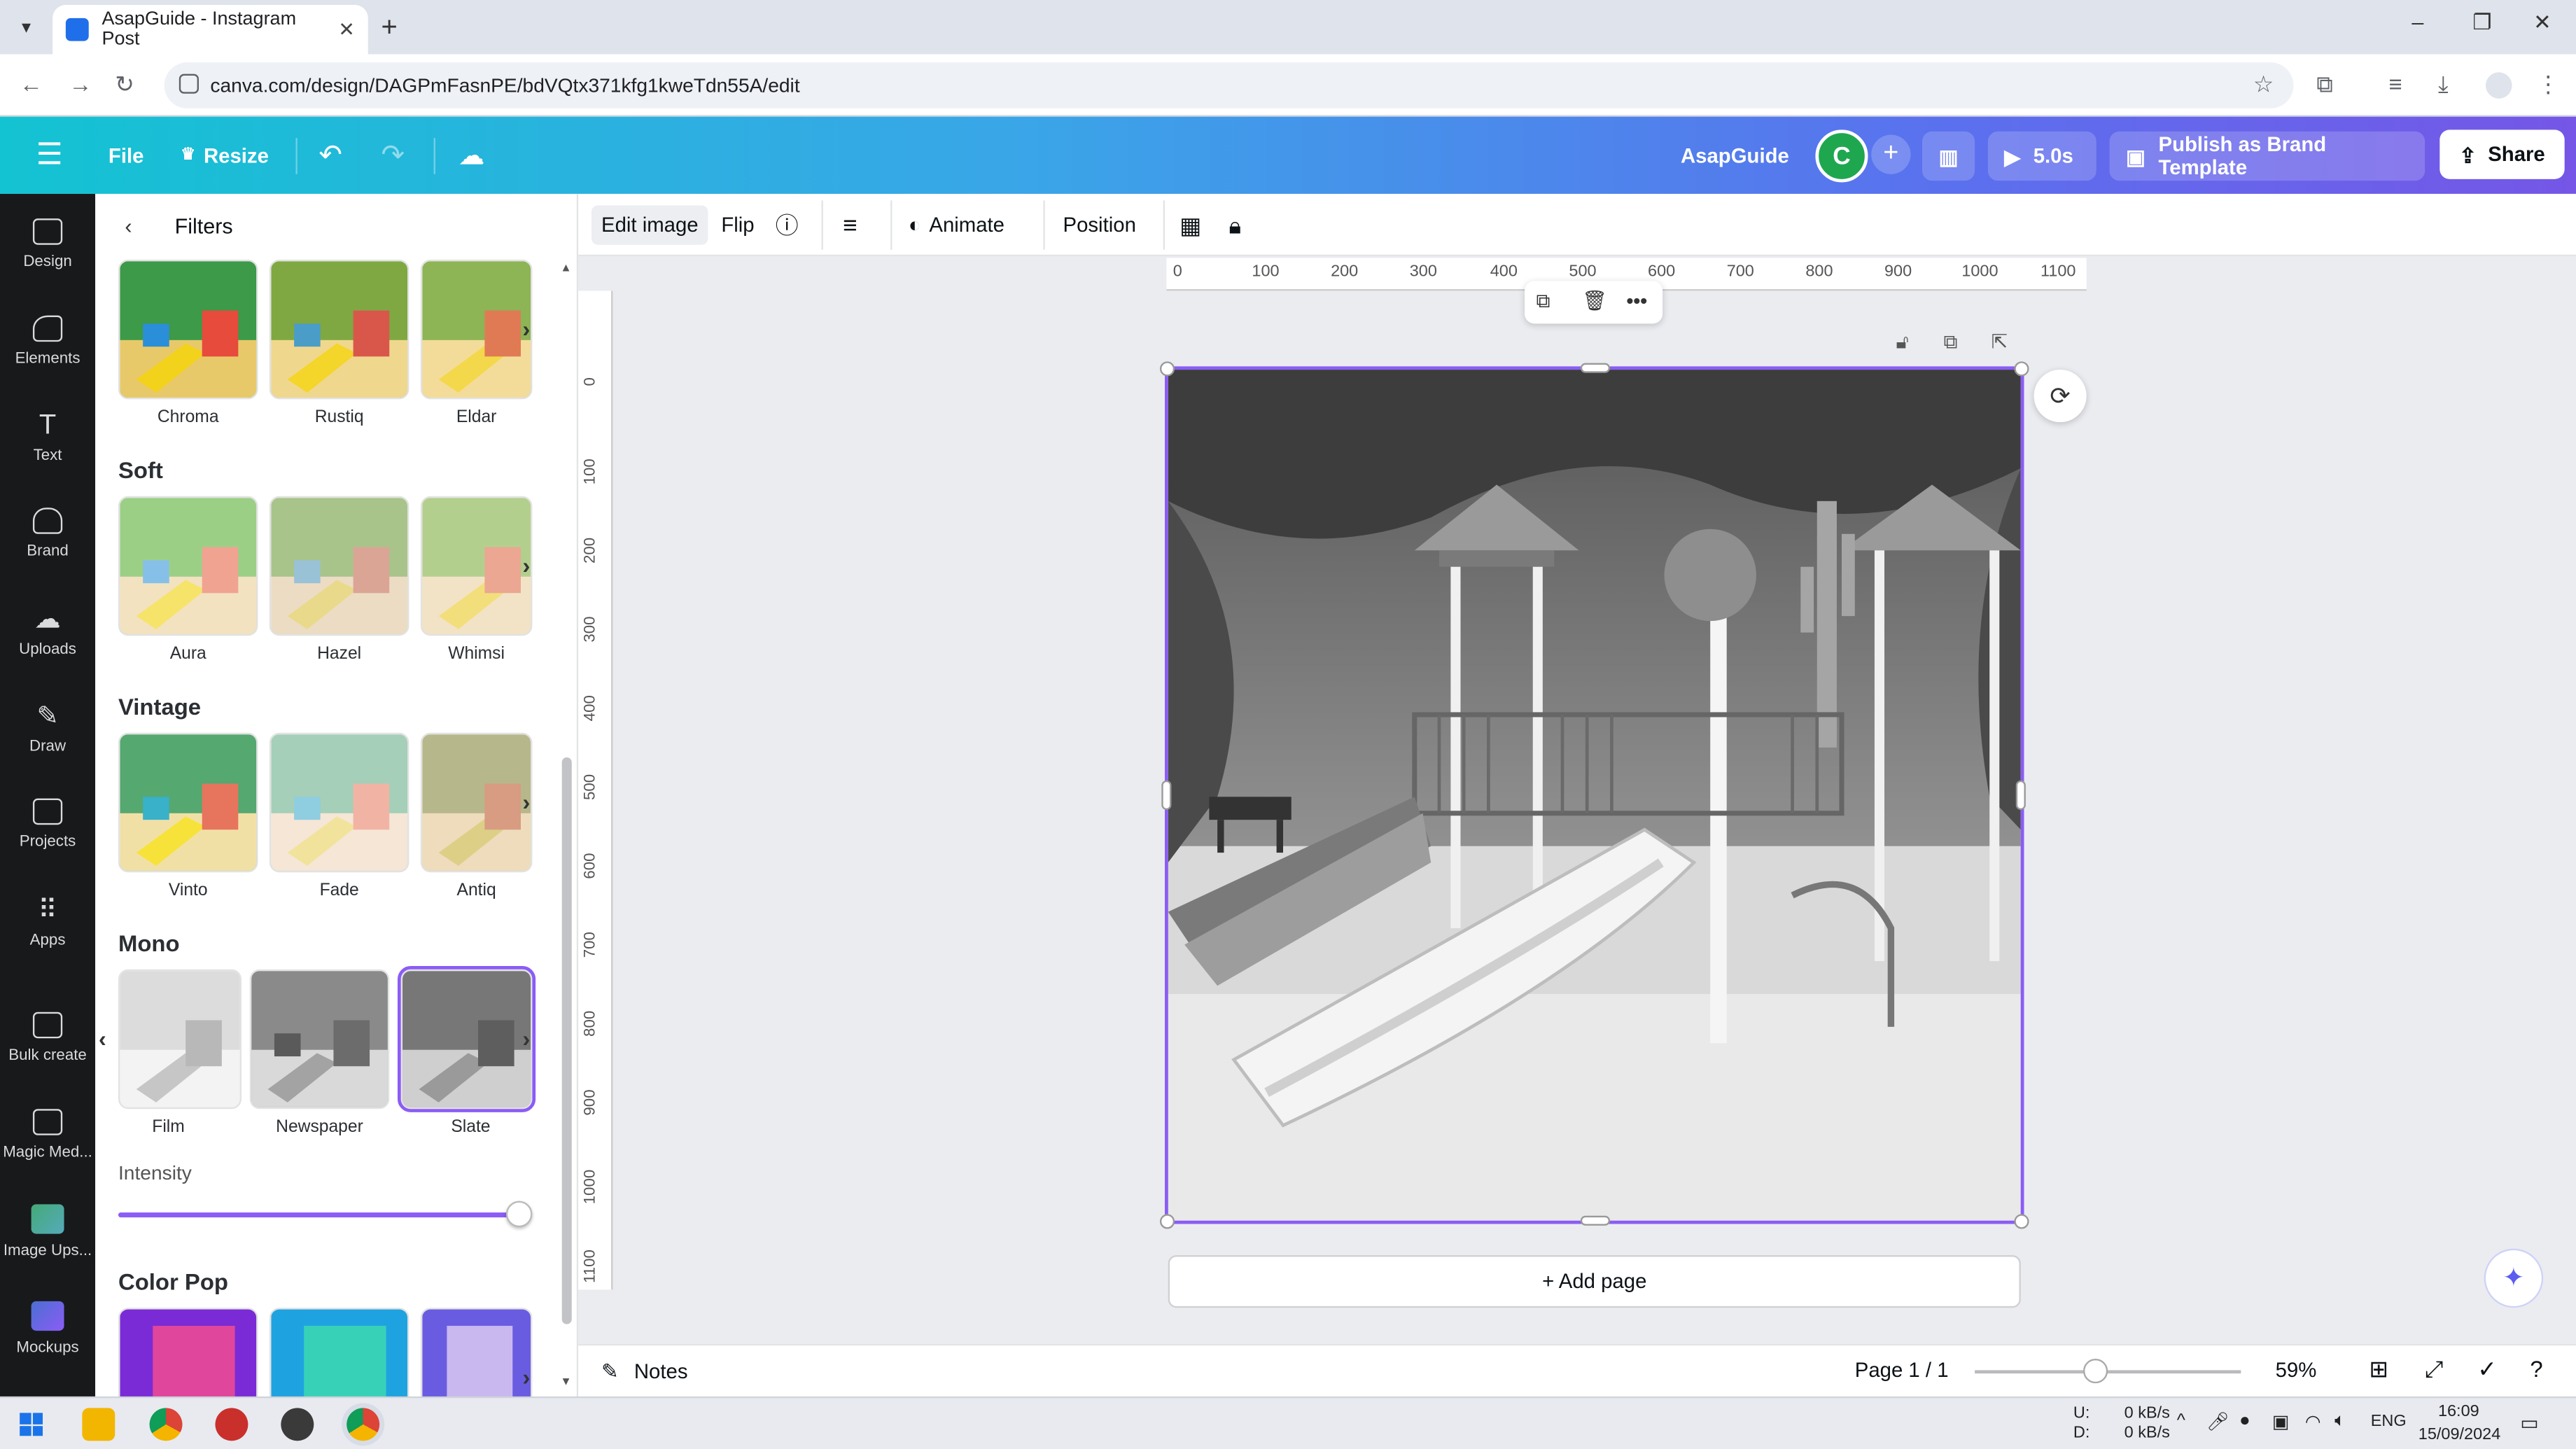 This screenshot has height=1449, width=2576. I want to click on rail-draw: ✎ Draw, so click(47, 728).